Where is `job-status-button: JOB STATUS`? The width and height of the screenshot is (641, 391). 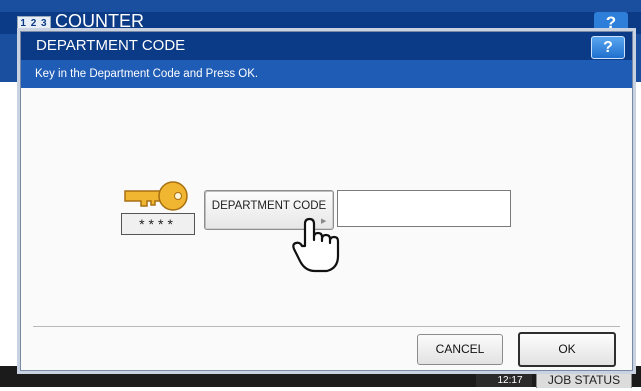 job-status-button: JOB STATUS is located at coordinates (584, 378).